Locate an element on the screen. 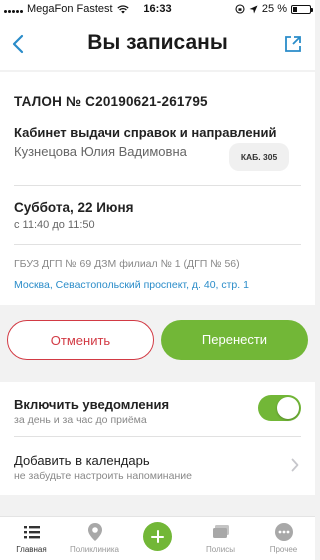 Image resolution: width=320 pixels, height=560 pixels. location-arrow-icon is located at coordinates (253, 9).